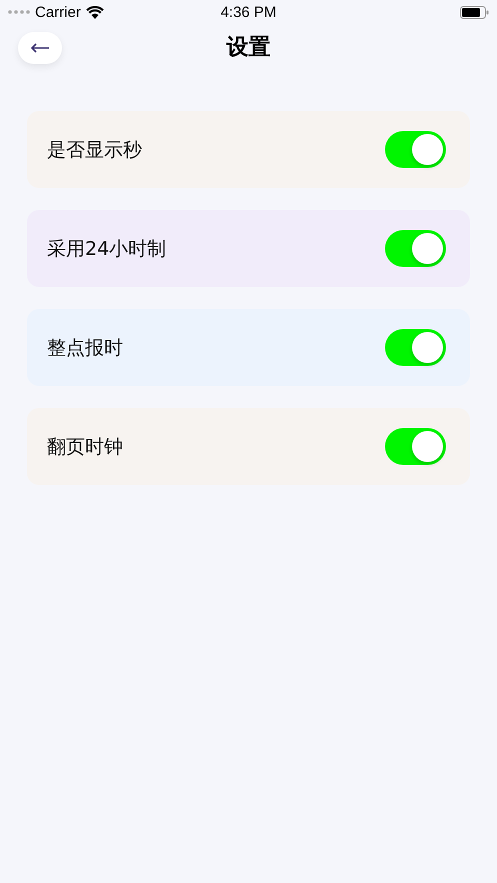  What do you see at coordinates (106, 249) in the screenshot?
I see `setting-label: 采用24小时制` at bounding box center [106, 249].